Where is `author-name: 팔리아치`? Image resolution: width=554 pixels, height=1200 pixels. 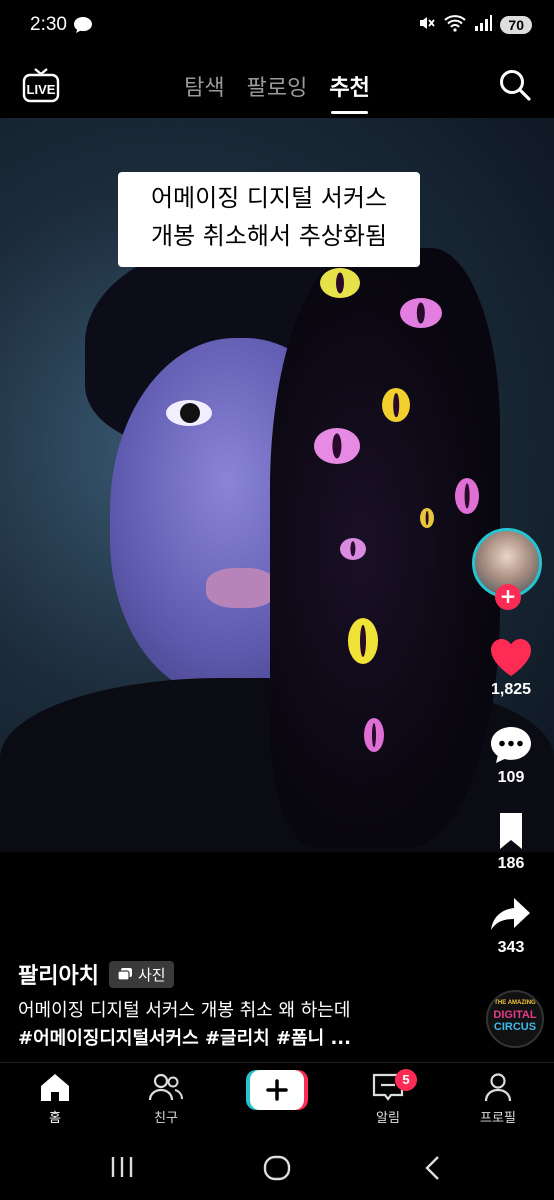 author-name: 팔리아치 is located at coordinates (58, 974).